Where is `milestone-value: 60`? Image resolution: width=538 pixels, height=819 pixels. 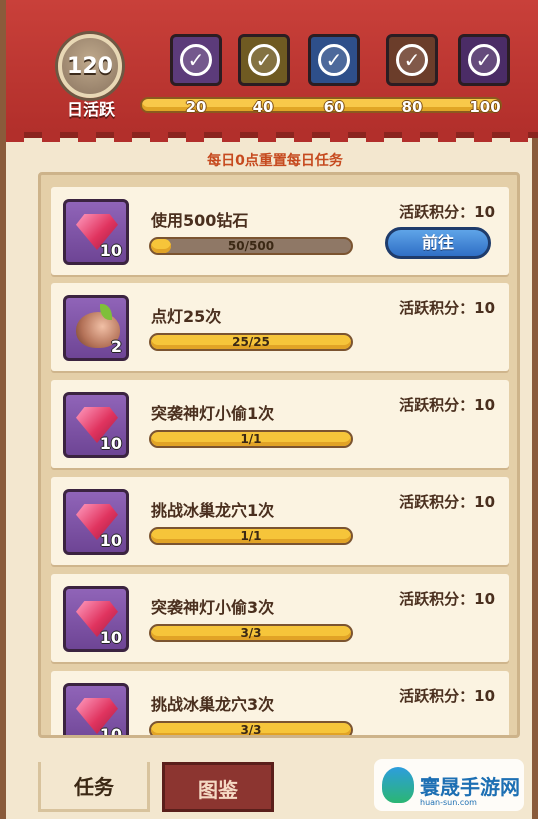
milestone-value: 60 is located at coordinates (334, 107).